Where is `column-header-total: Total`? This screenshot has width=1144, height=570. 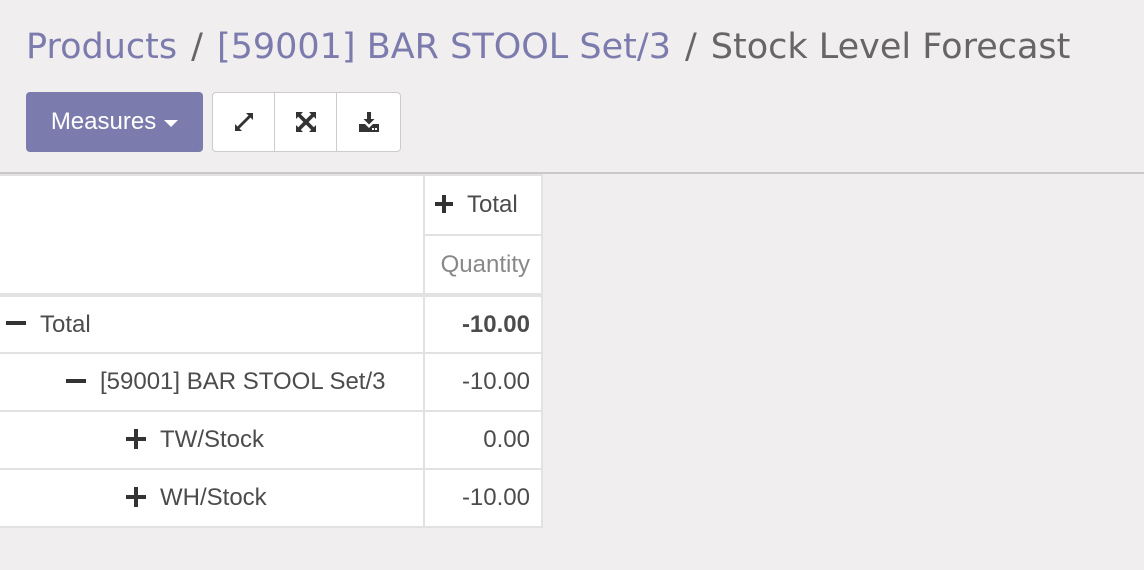
column-header-total: Total is located at coordinates (483, 205).